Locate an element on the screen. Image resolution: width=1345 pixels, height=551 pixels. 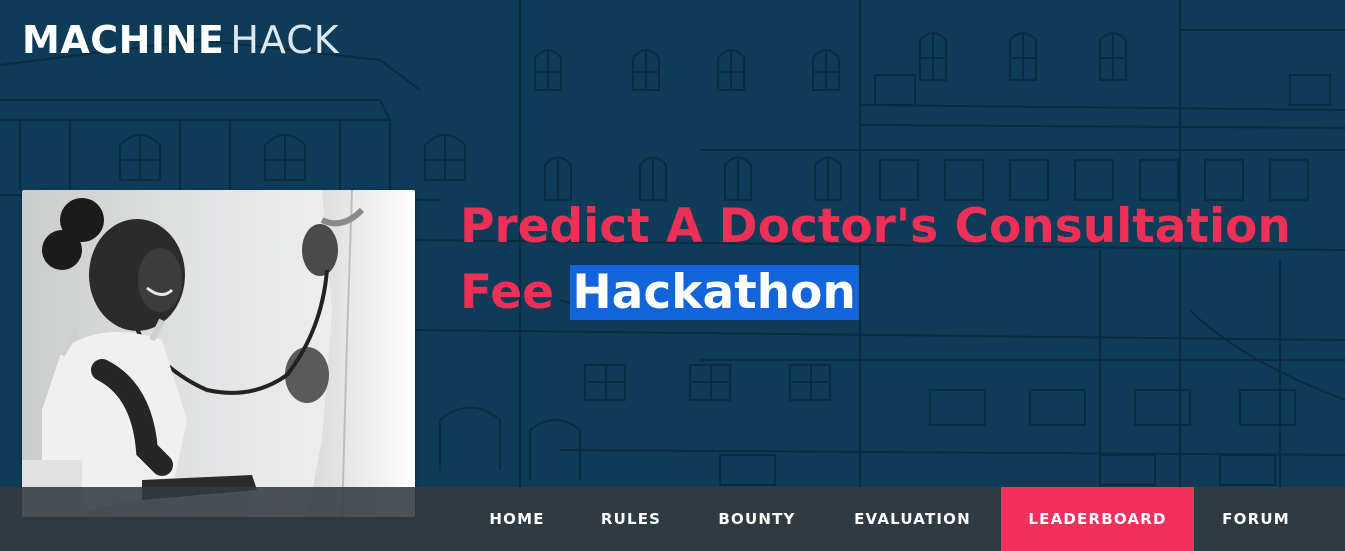
logo-machine-text: MACHINE is located at coordinates (123, 40).